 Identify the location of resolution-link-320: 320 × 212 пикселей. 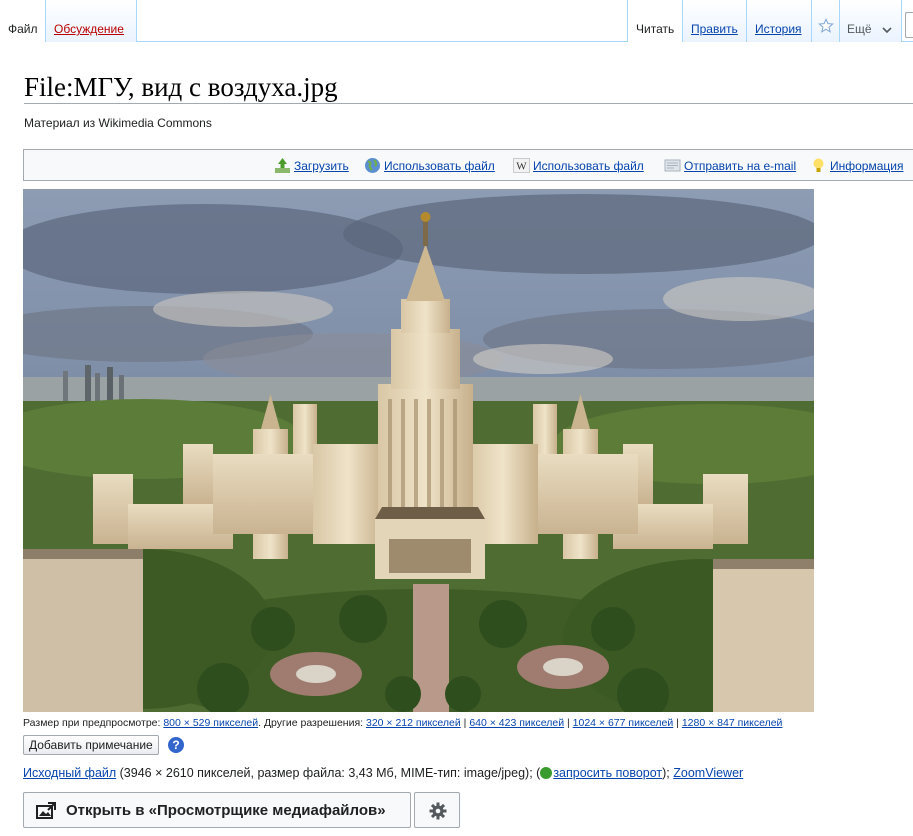
(413, 723).